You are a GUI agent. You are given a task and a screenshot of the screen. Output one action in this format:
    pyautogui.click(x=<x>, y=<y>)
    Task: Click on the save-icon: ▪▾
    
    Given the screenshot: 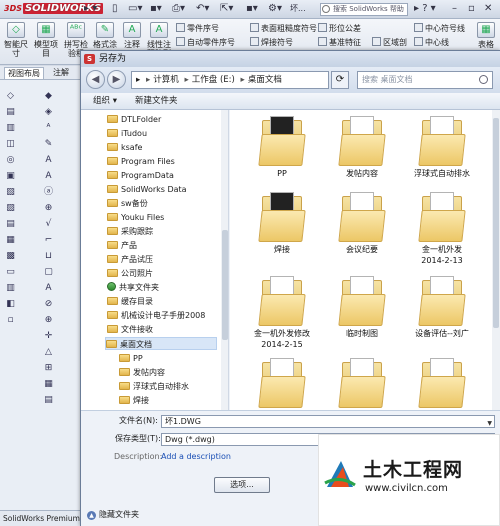 What is the action you would take?
    pyautogui.click(x=156, y=9)
    